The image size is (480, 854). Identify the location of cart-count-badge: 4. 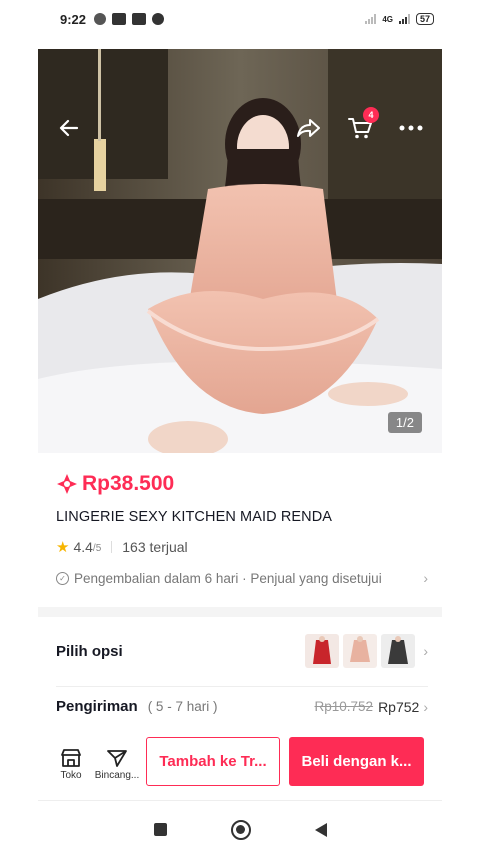
(371, 115).